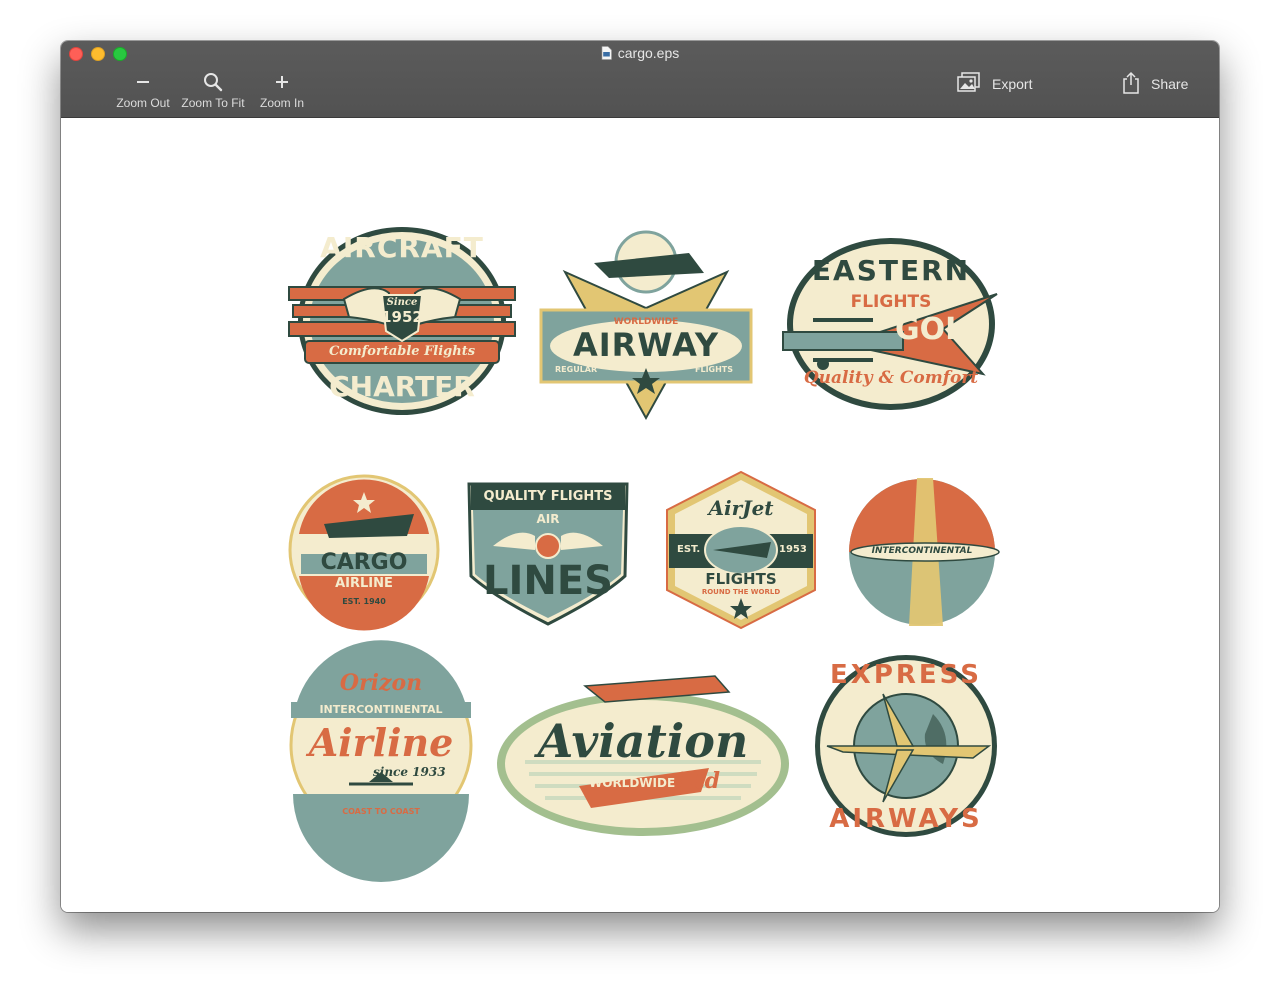 The height and width of the screenshot is (994, 1280). Describe the element at coordinates (714, 369) in the screenshot. I see `airway-right-text: FLIGHTS` at that location.